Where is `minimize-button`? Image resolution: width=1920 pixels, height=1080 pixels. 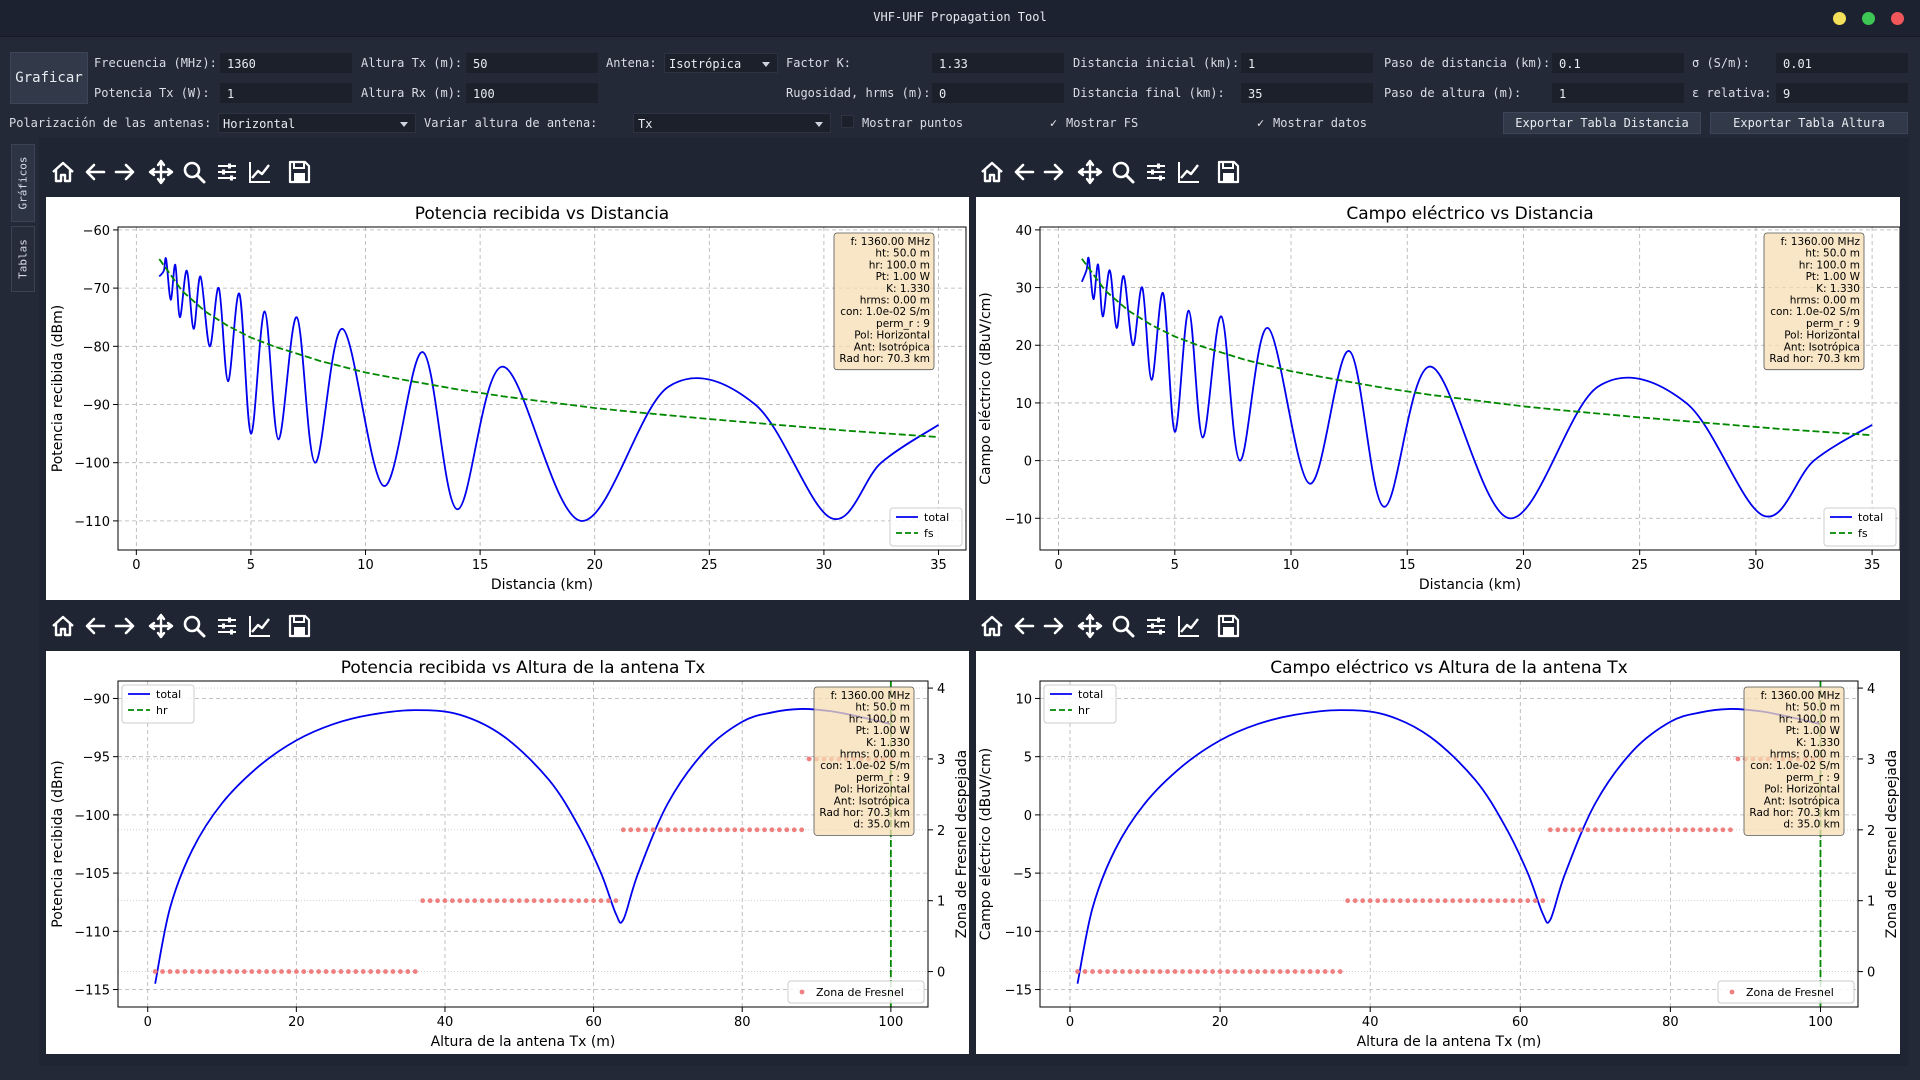 minimize-button is located at coordinates (1839, 18).